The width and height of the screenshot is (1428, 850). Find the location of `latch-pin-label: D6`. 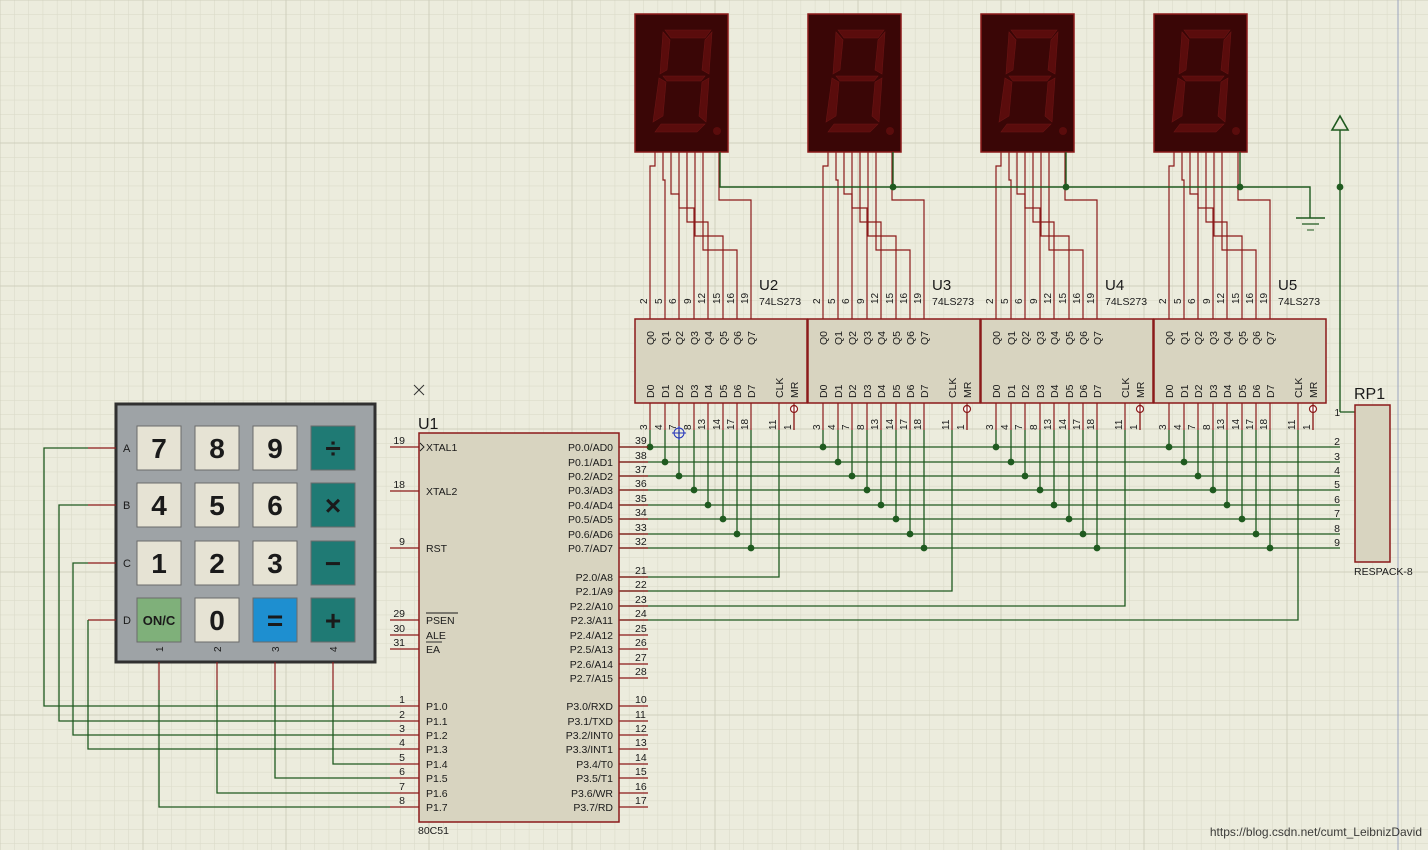

latch-pin-label: D6 is located at coordinates (1257, 391).